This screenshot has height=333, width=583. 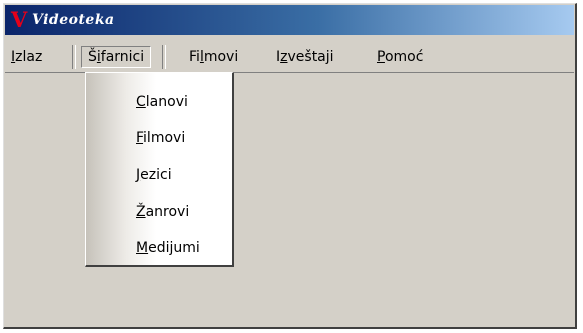 I want to click on menu-sifarnici: Šifarnici, so click(x=116, y=57).